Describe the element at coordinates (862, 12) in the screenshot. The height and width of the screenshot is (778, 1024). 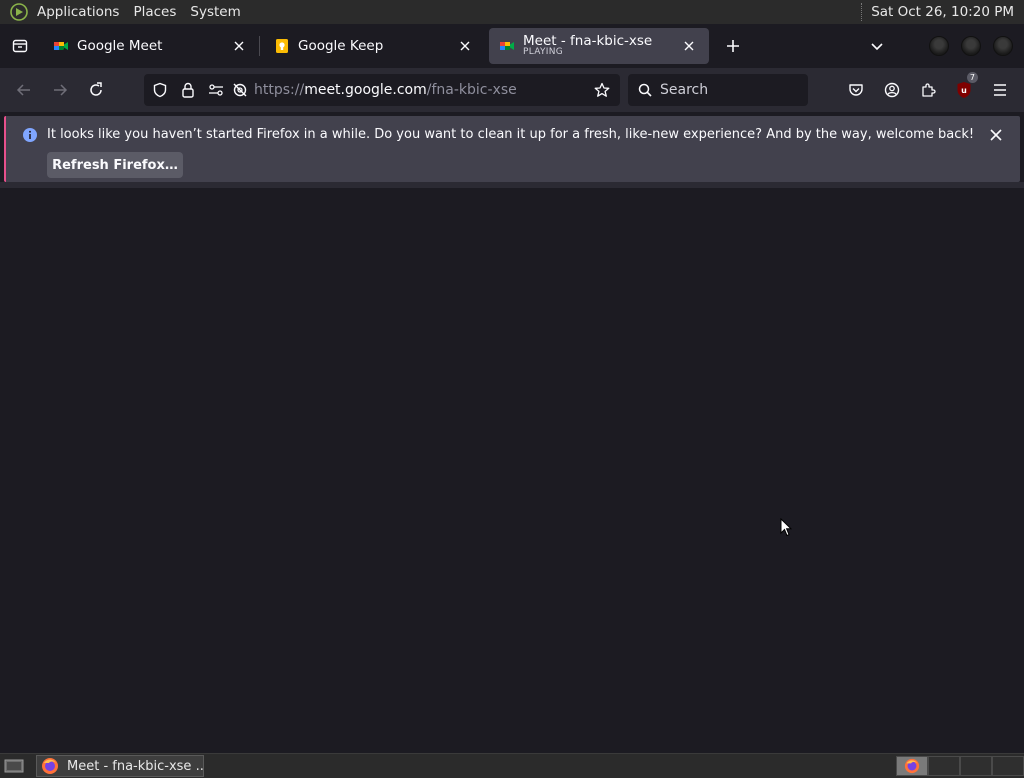
I see `panel-separator` at that location.